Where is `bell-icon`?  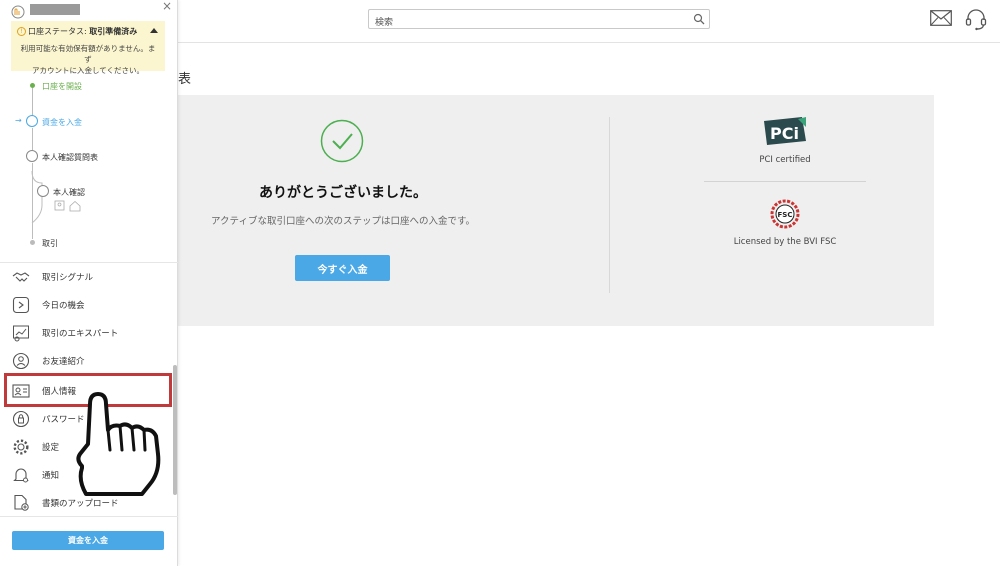 bell-icon is located at coordinates (21, 475).